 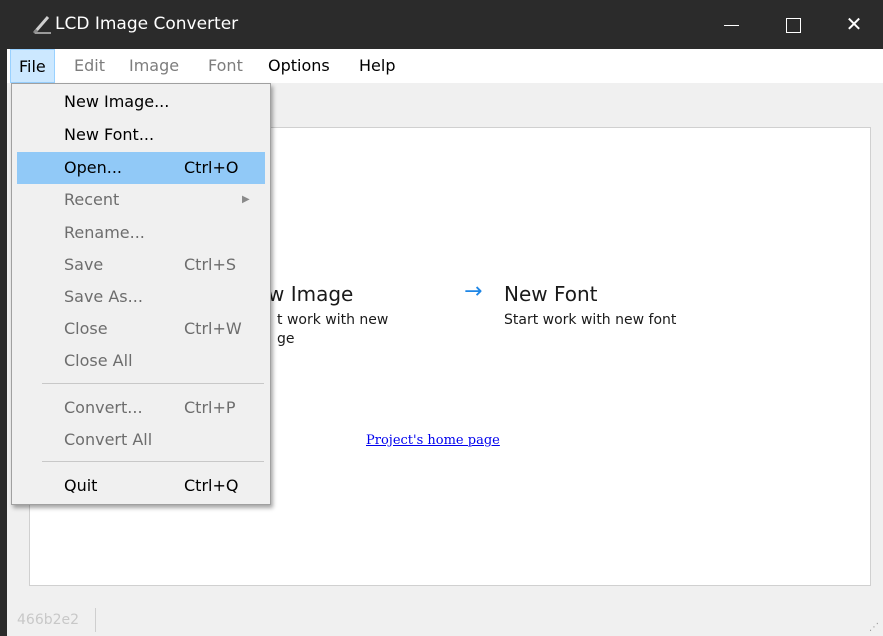 I want to click on menu-item-label: Save, so click(x=84, y=264).